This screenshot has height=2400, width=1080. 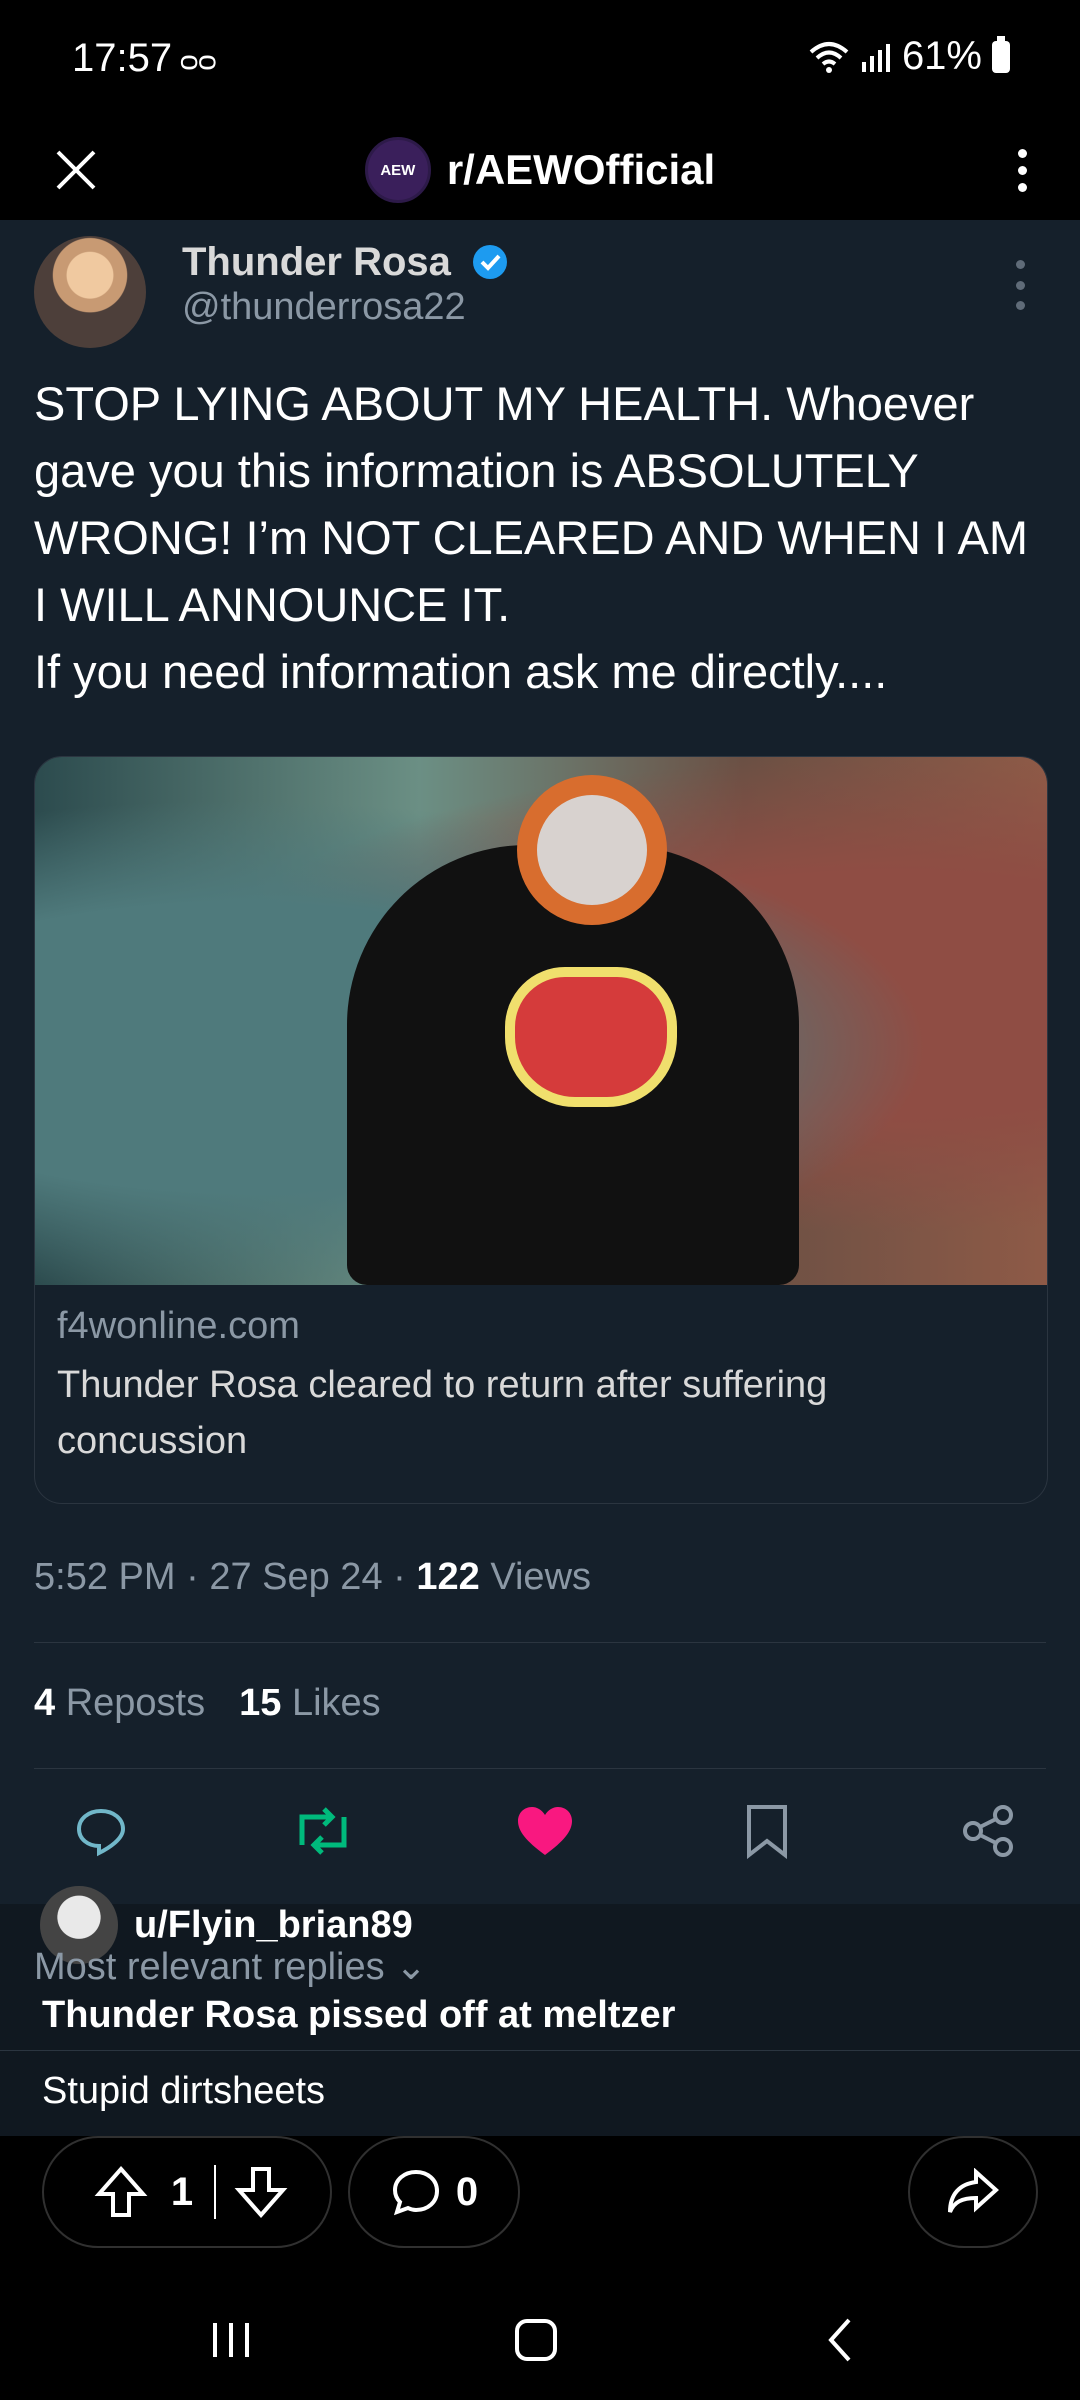 I want to click on wifi-icon, so click(x=829, y=57).